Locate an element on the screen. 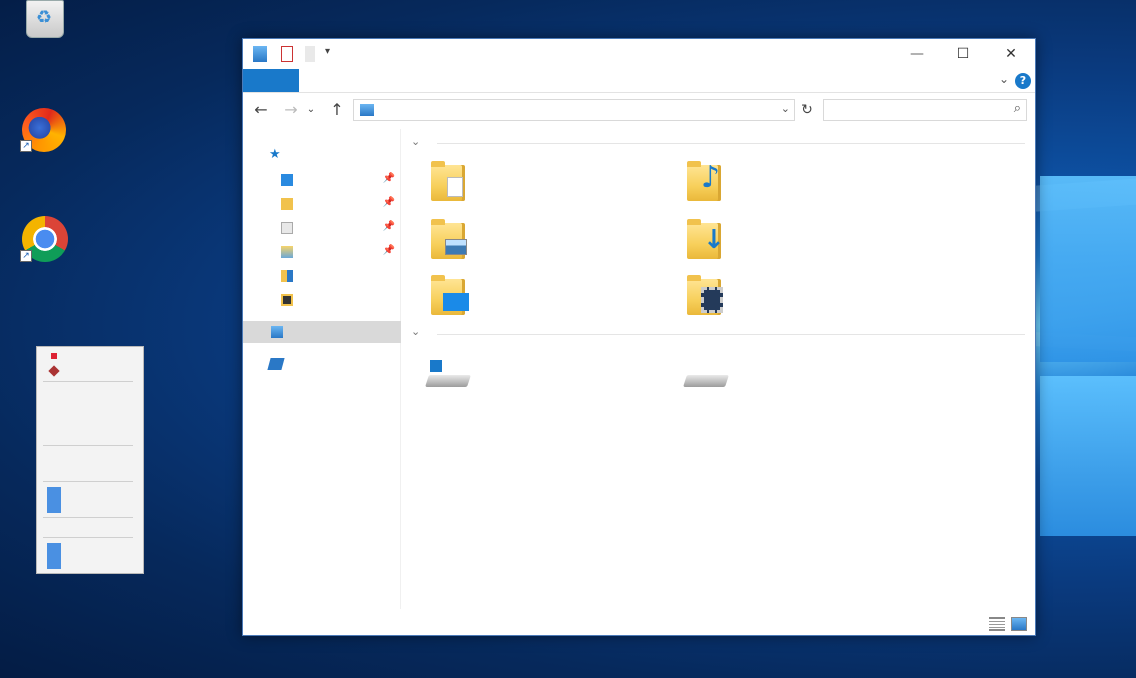 This screenshot has width=1136, height=678. ribbon-expand-icon: ⌄ is located at coordinates (1004, 79).